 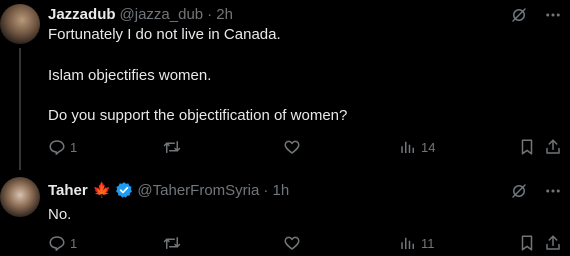 I want to click on author-handle: @jazza_dub, so click(x=162, y=14).